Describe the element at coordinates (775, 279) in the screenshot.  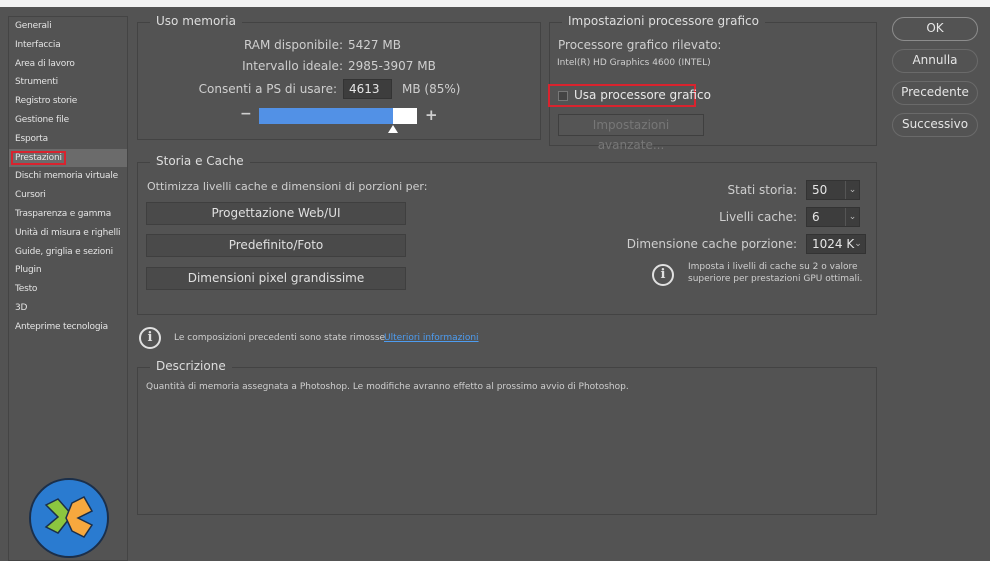
I see `cache-hint-line2: superiore per prestazioni GPU ottimali.` at that location.